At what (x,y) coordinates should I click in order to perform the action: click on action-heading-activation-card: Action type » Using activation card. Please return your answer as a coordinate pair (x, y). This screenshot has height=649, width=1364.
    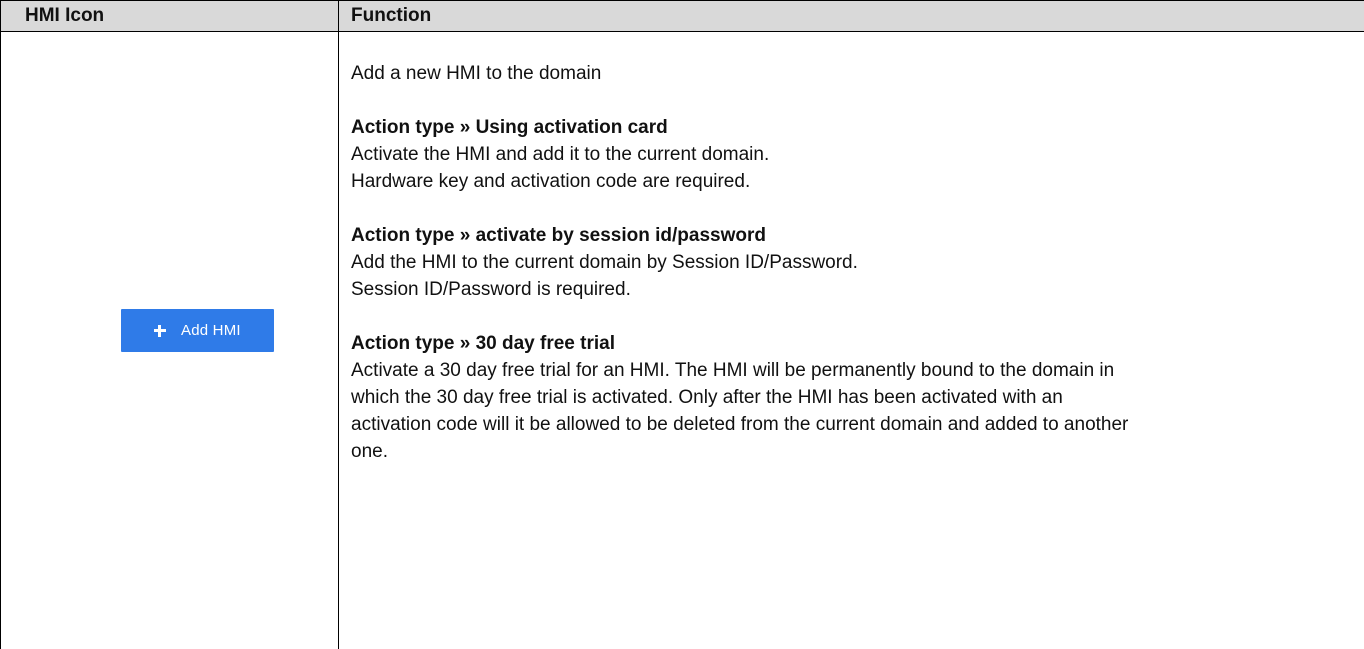
    Looking at the image, I should click on (509, 127).